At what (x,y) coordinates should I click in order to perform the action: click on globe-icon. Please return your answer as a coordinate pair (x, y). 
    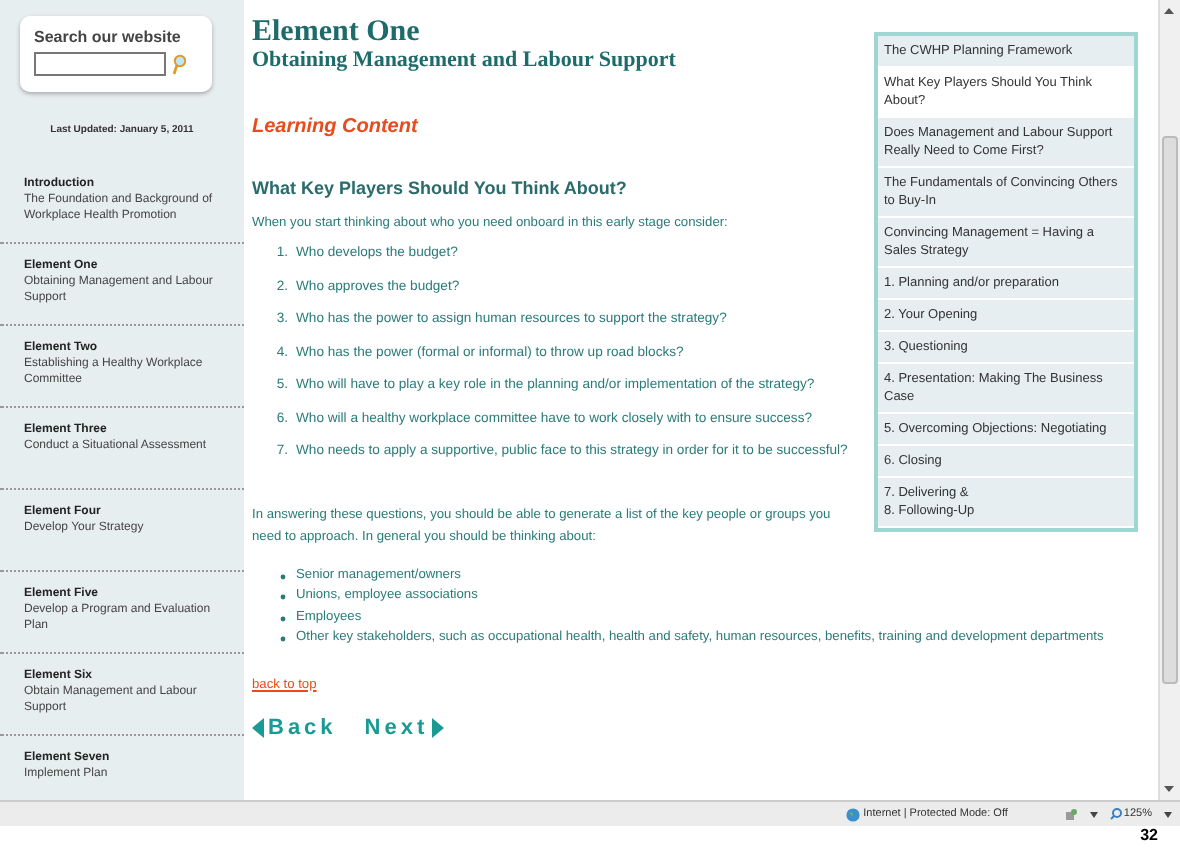
    Looking at the image, I should click on (852, 814).